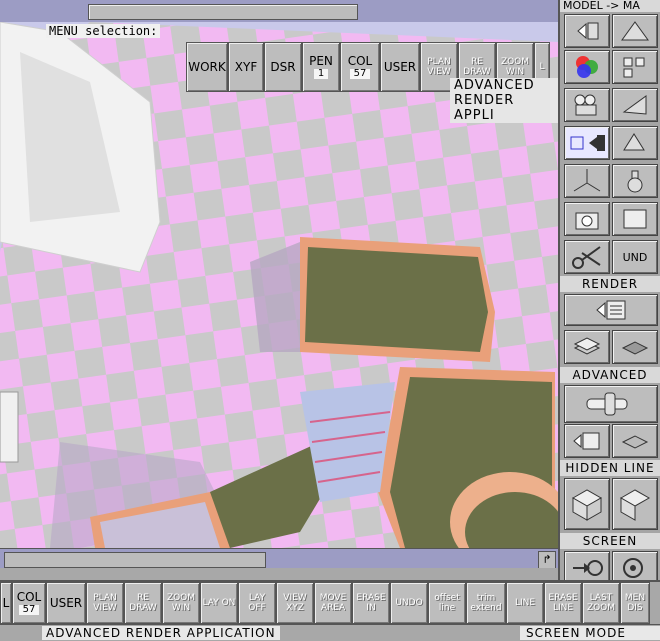 Image resolution: width=660 pixels, height=641 pixels. I want to click on bottom-btn-erase-in: ERASE IN, so click(371, 603).